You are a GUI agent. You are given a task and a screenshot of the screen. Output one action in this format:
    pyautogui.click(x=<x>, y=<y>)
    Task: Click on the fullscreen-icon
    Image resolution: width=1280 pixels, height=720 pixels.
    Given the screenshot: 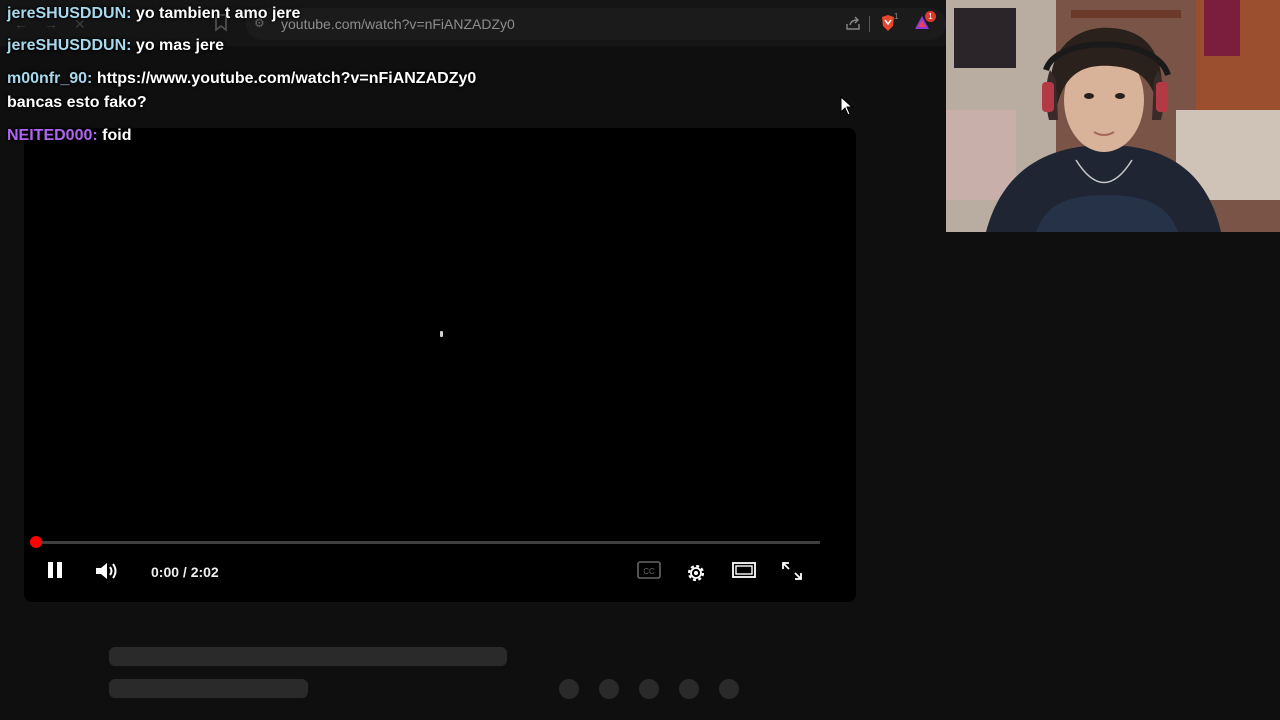 What is the action you would take?
    pyautogui.click(x=792, y=571)
    